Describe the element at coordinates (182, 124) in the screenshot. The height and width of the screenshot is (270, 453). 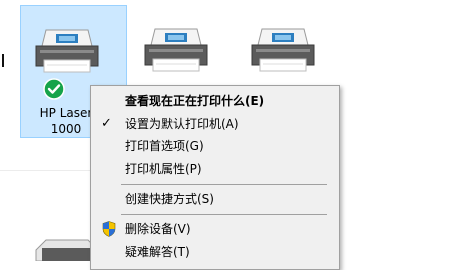
I see `menu-item-label: 设置为默认打印机(A)` at that location.